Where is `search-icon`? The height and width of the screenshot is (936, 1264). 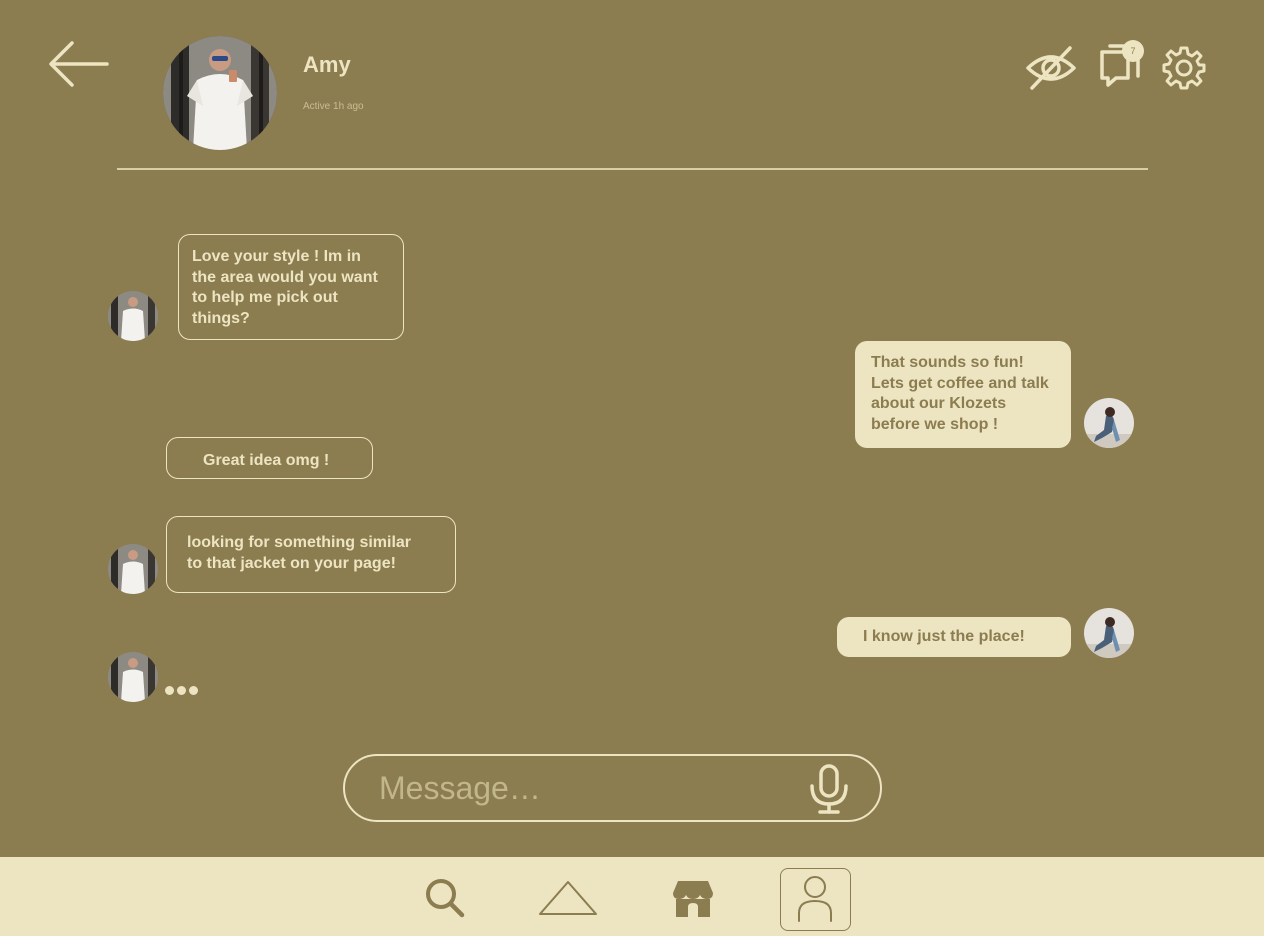 search-icon is located at coordinates (445, 898).